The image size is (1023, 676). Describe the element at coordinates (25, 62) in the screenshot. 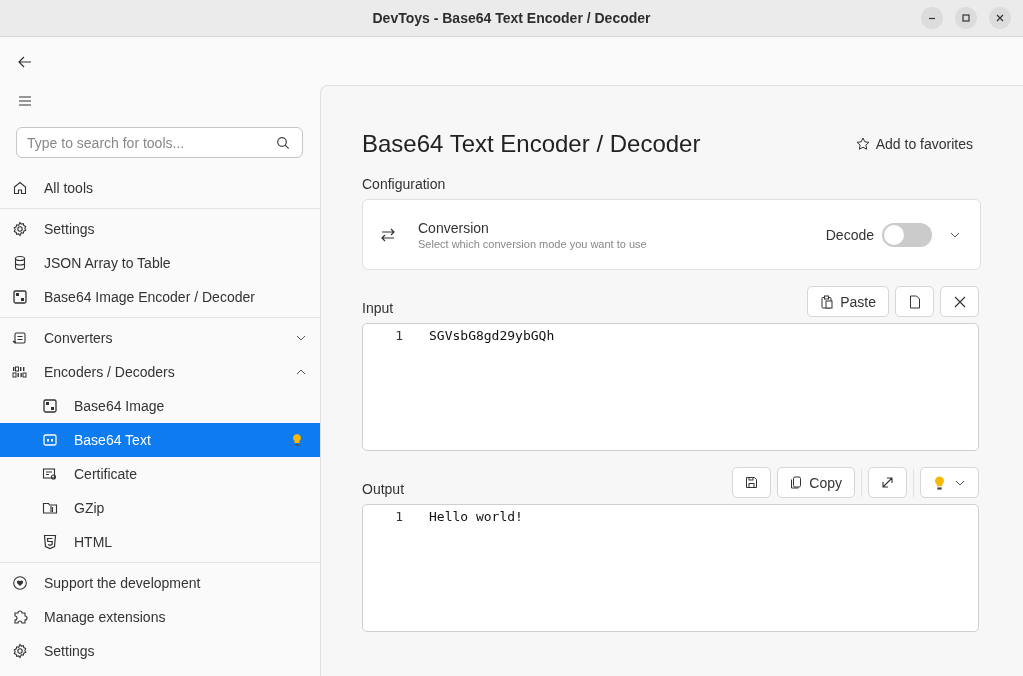

I see `back-arrow-icon` at that location.